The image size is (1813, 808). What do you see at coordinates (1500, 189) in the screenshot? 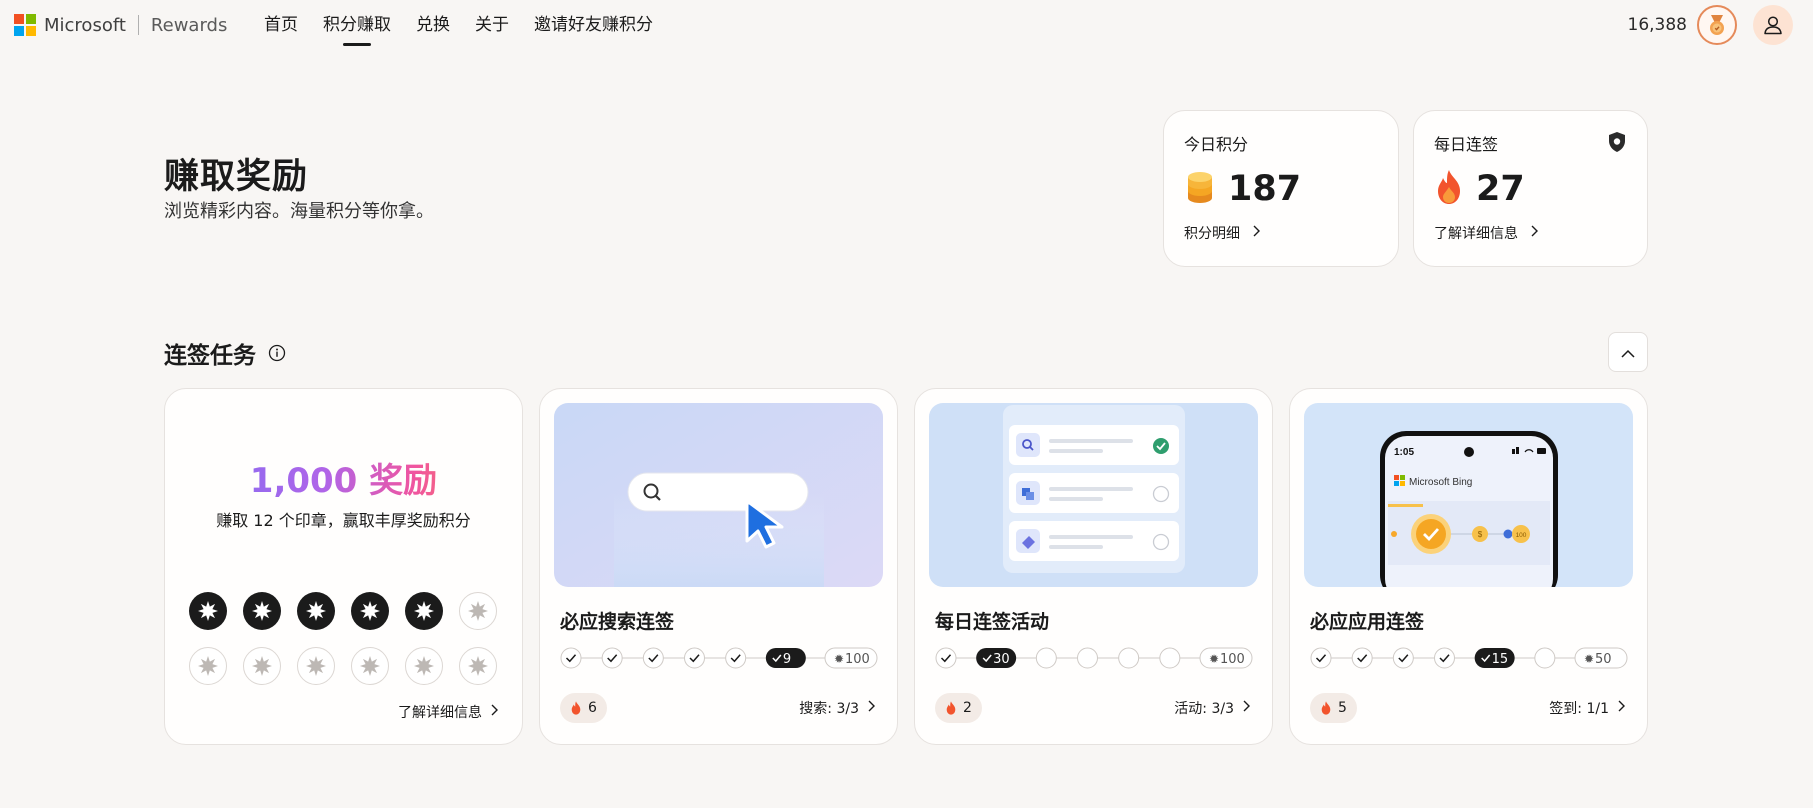
I see `daily-streak-value: 27` at bounding box center [1500, 189].